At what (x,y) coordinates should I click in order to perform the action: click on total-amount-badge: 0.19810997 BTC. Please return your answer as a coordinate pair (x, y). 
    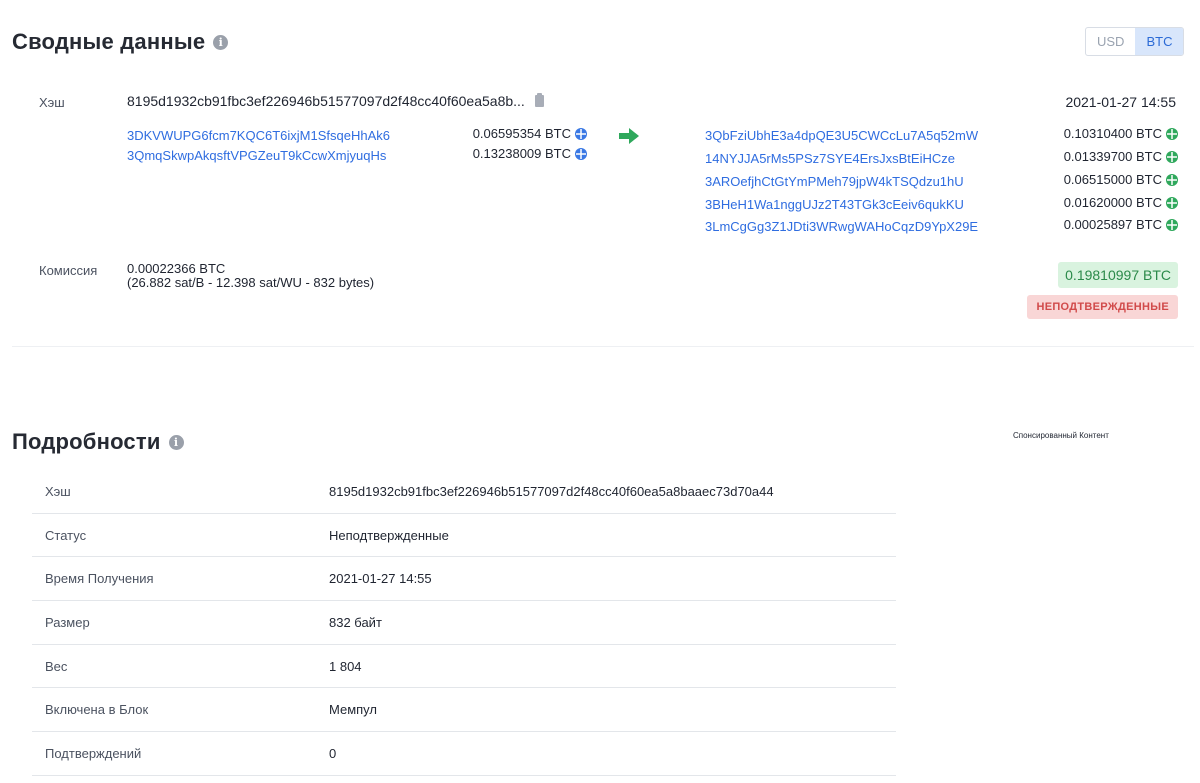
    Looking at the image, I should click on (1118, 275).